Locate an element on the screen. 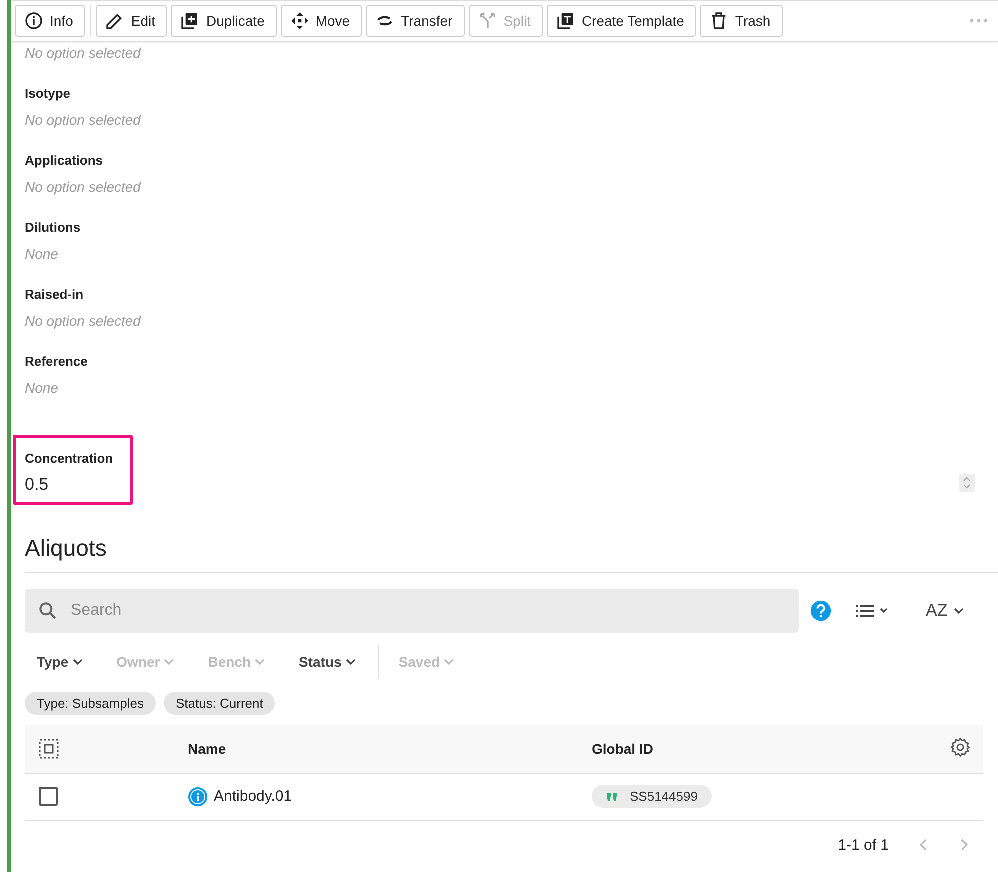 This screenshot has height=872, width=998. row-checkbox is located at coordinates (48, 796).